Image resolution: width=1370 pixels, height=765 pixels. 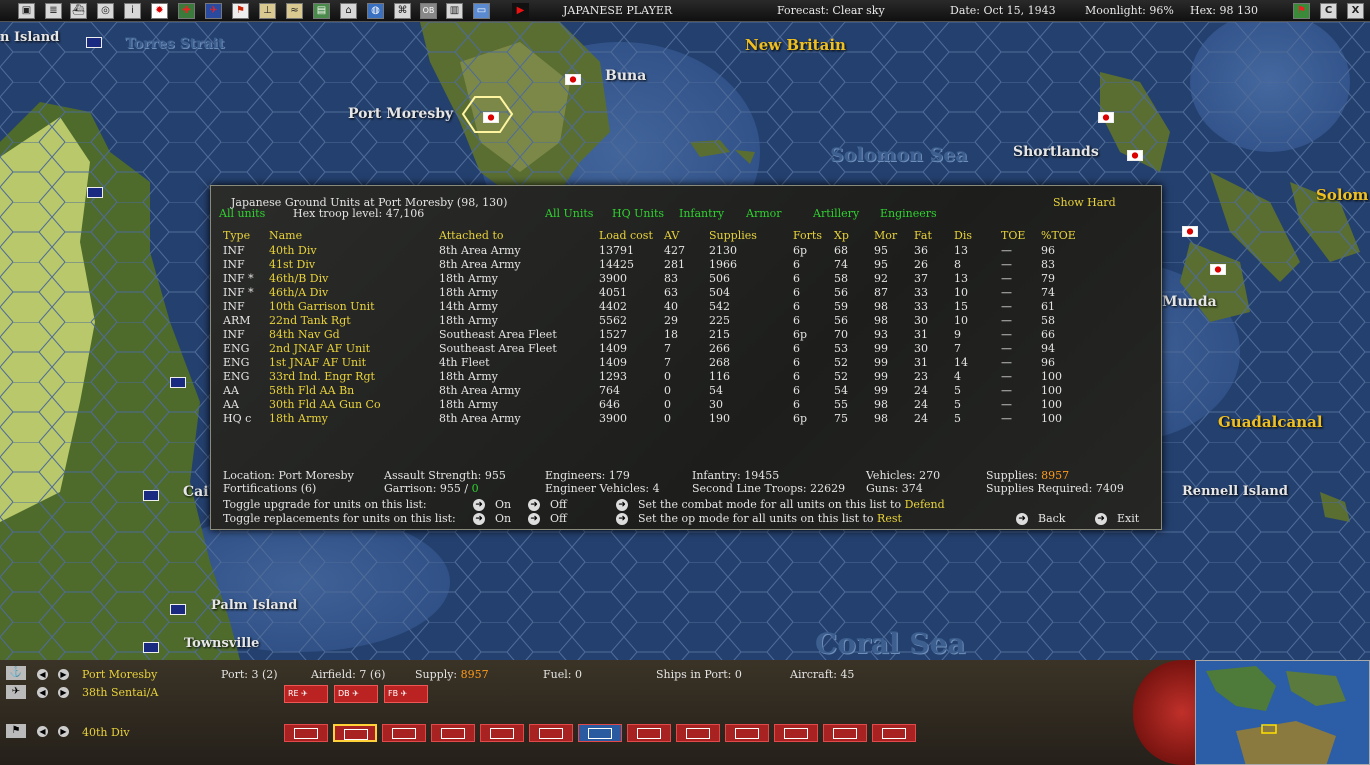 I want to click on cell-name: 22nd Tank Rgt, so click(x=310, y=321).